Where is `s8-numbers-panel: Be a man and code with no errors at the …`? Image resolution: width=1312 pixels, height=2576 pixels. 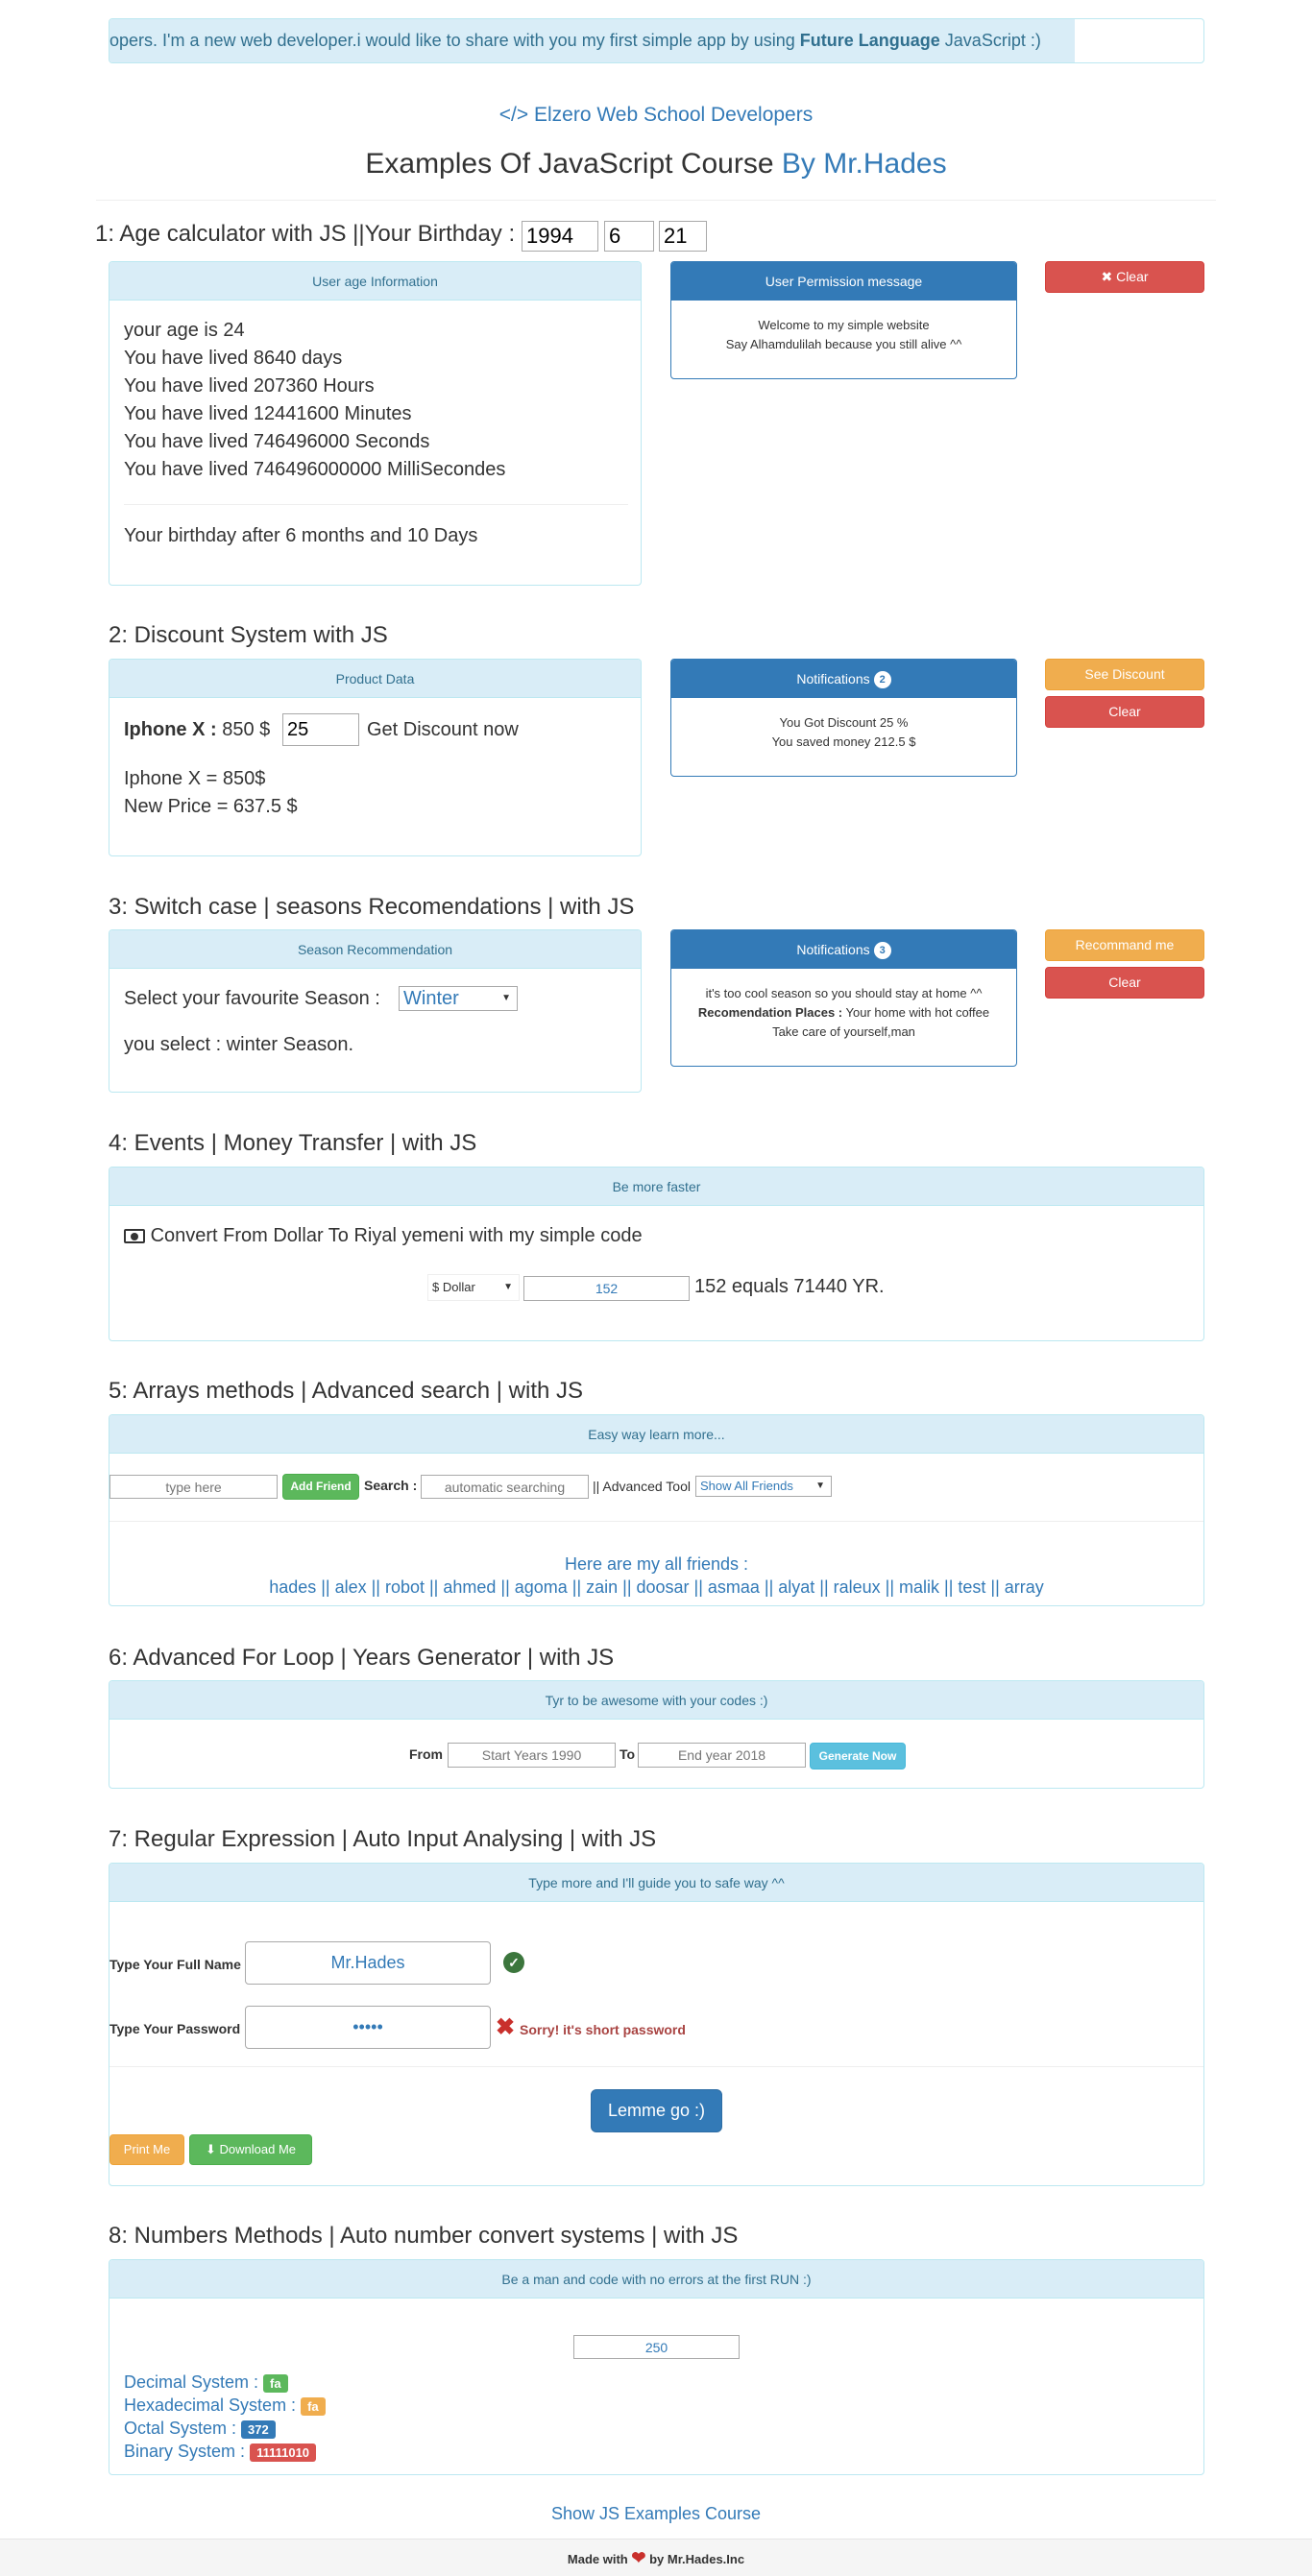
s8-numbers-panel: Be a man and code with no errors at the … is located at coordinates (657, 2367).